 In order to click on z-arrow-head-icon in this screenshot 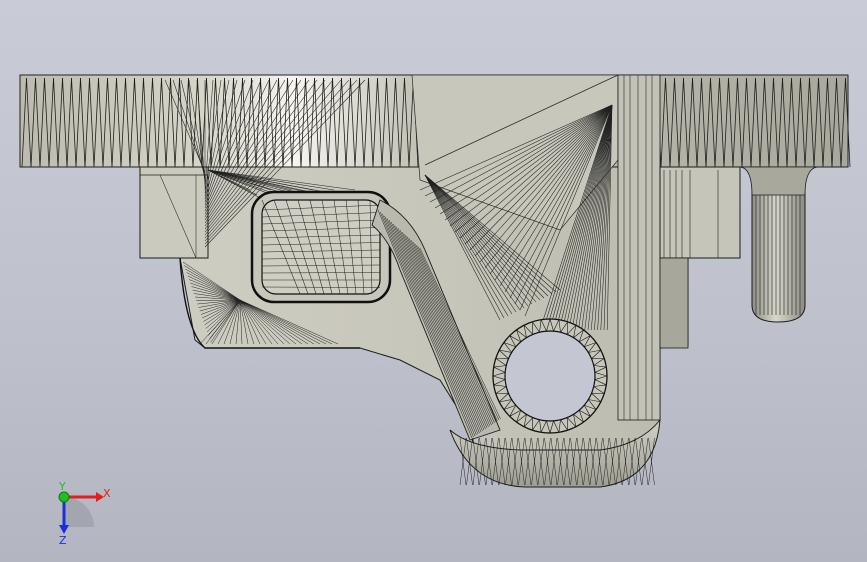, I will do `click(64, 529)`.